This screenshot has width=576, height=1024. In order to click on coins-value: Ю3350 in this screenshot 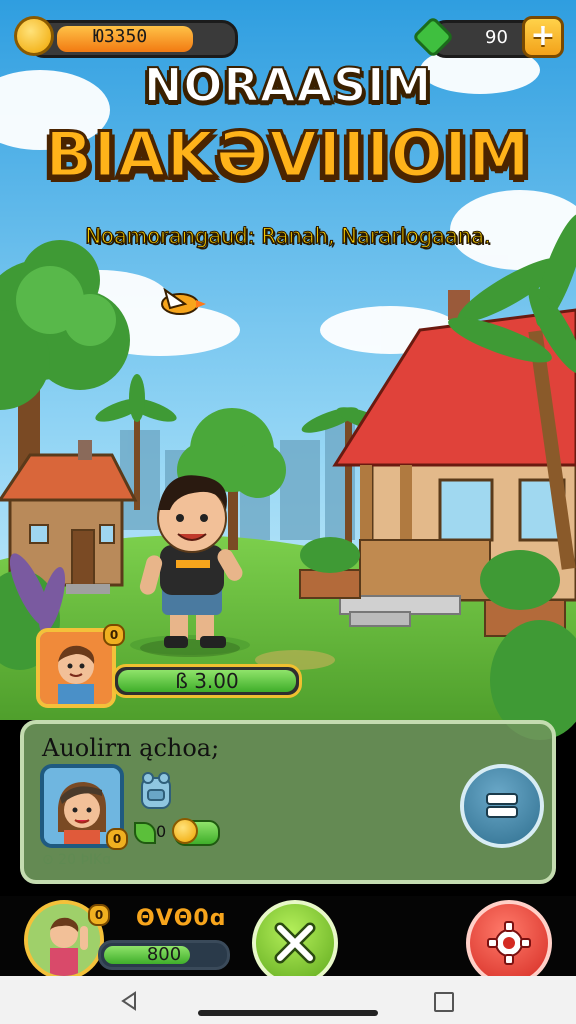, I will do `click(120, 36)`.